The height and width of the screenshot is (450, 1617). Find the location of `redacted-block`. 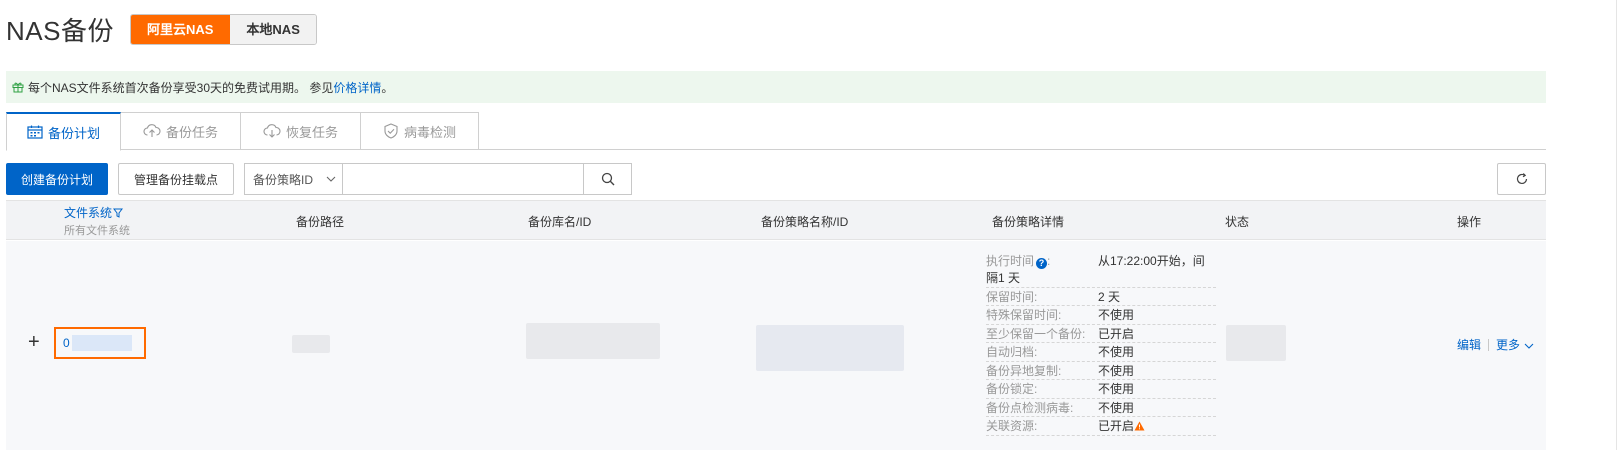

redacted-block is located at coordinates (101, 343).